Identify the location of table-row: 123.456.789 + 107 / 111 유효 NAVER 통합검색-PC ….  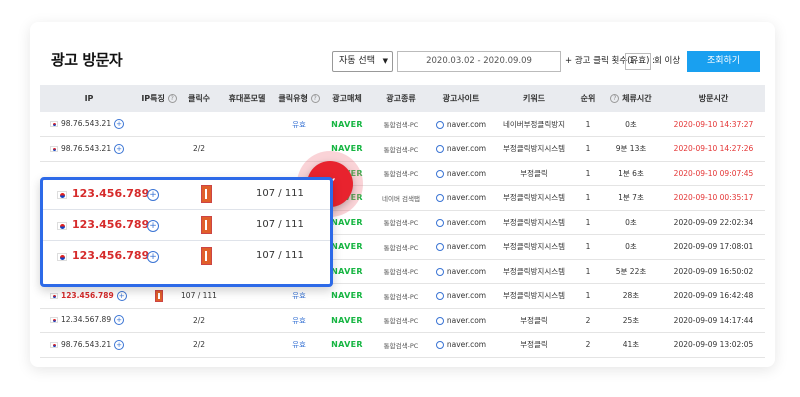
(402, 296).